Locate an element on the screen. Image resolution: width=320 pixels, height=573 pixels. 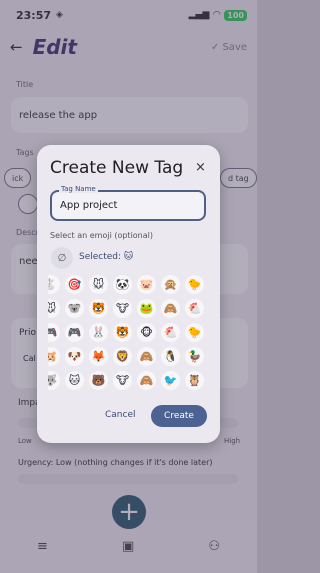
tag-name-input is located at coordinates (130, 205).